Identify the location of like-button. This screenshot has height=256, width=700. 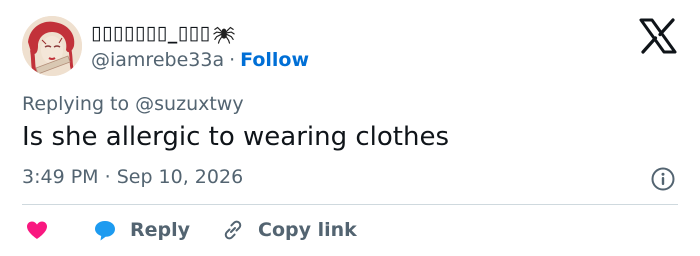
(37, 230).